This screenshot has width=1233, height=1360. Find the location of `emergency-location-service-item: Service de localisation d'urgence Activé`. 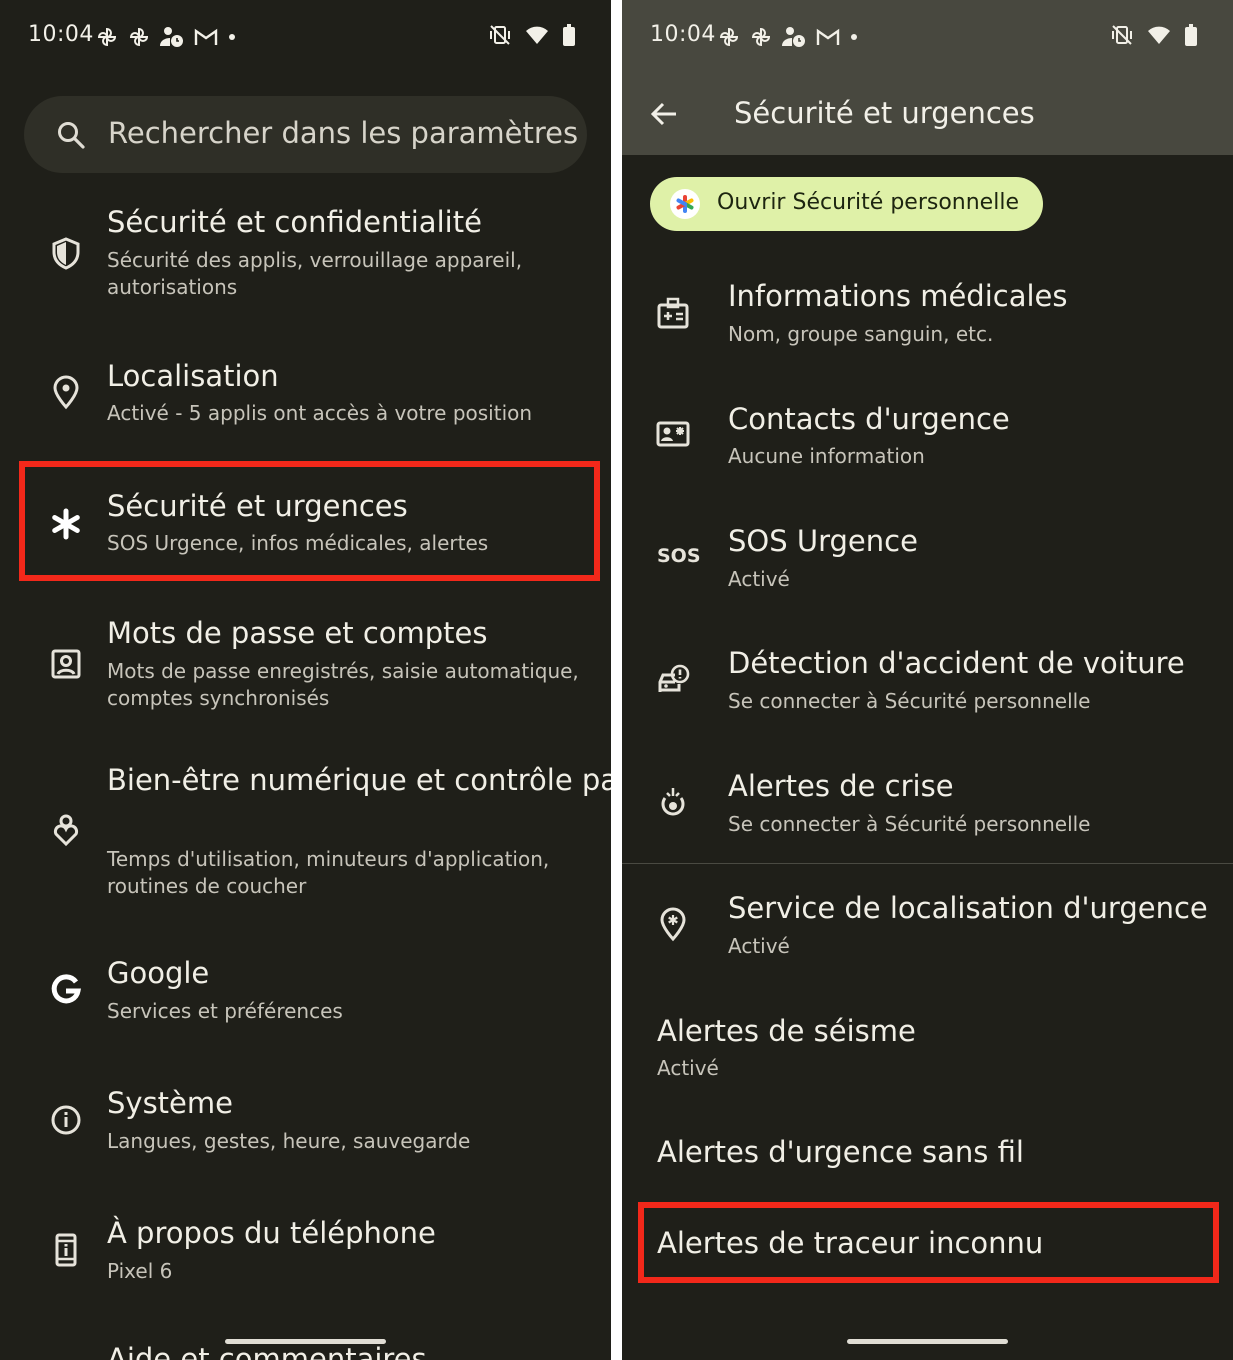

emergency-location-service-item: Service de localisation d'urgence Activé is located at coordinates (927, 932).